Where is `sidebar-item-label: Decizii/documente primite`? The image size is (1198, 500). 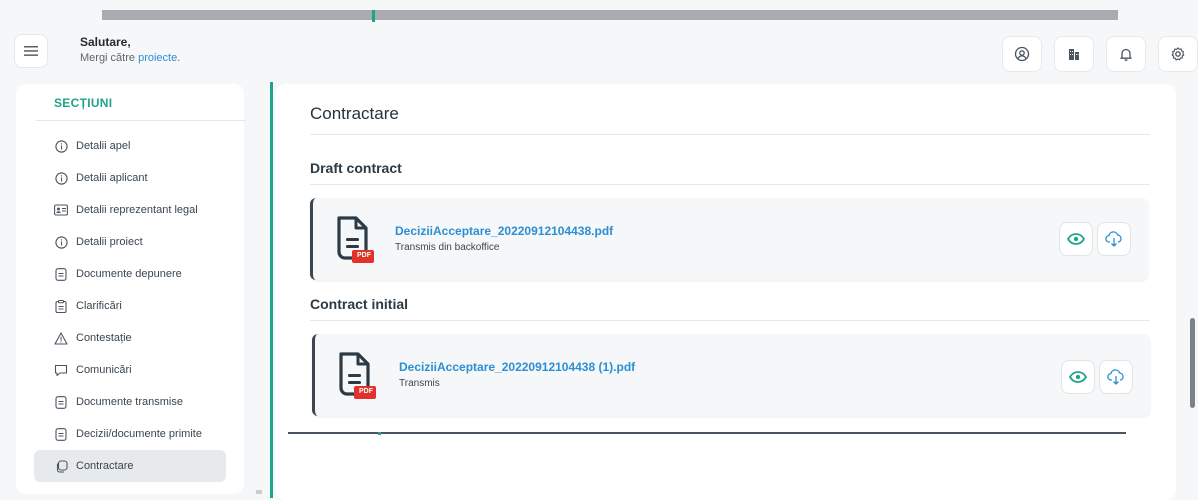
sidebar-item-label: Decizii/documente primite is located at coordinates (139, 434).